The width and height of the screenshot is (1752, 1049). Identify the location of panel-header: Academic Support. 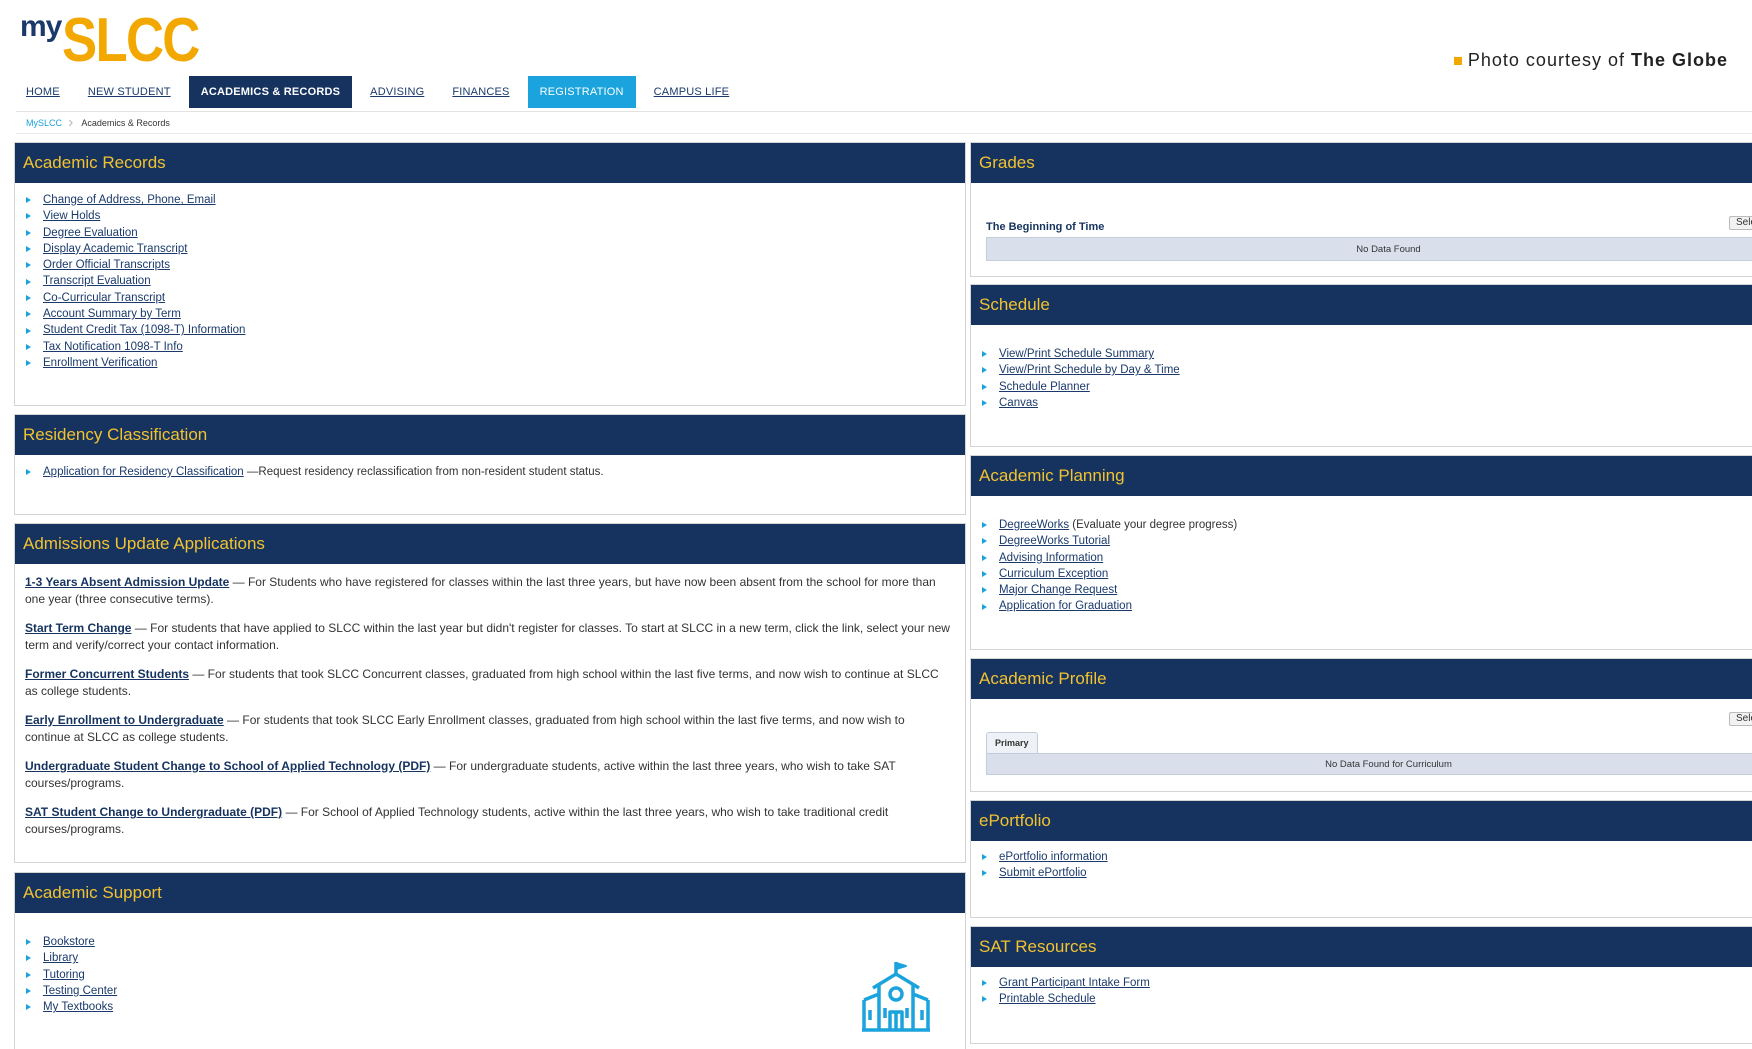
(490, 893).